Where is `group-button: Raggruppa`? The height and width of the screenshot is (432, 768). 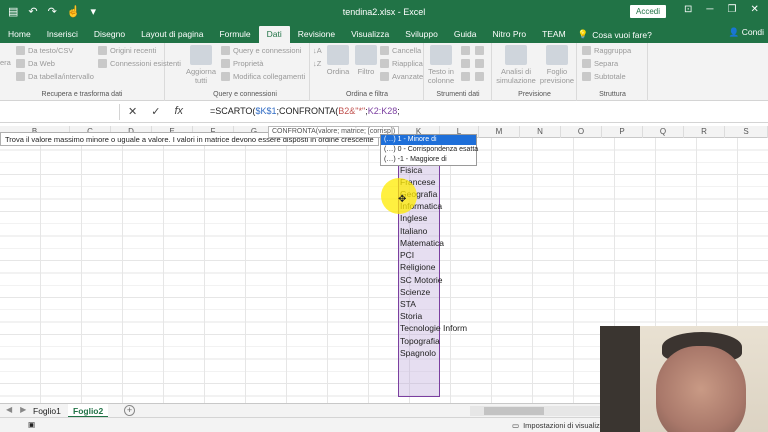
group-button: Raggruppa is located at coordinates (606, 50).